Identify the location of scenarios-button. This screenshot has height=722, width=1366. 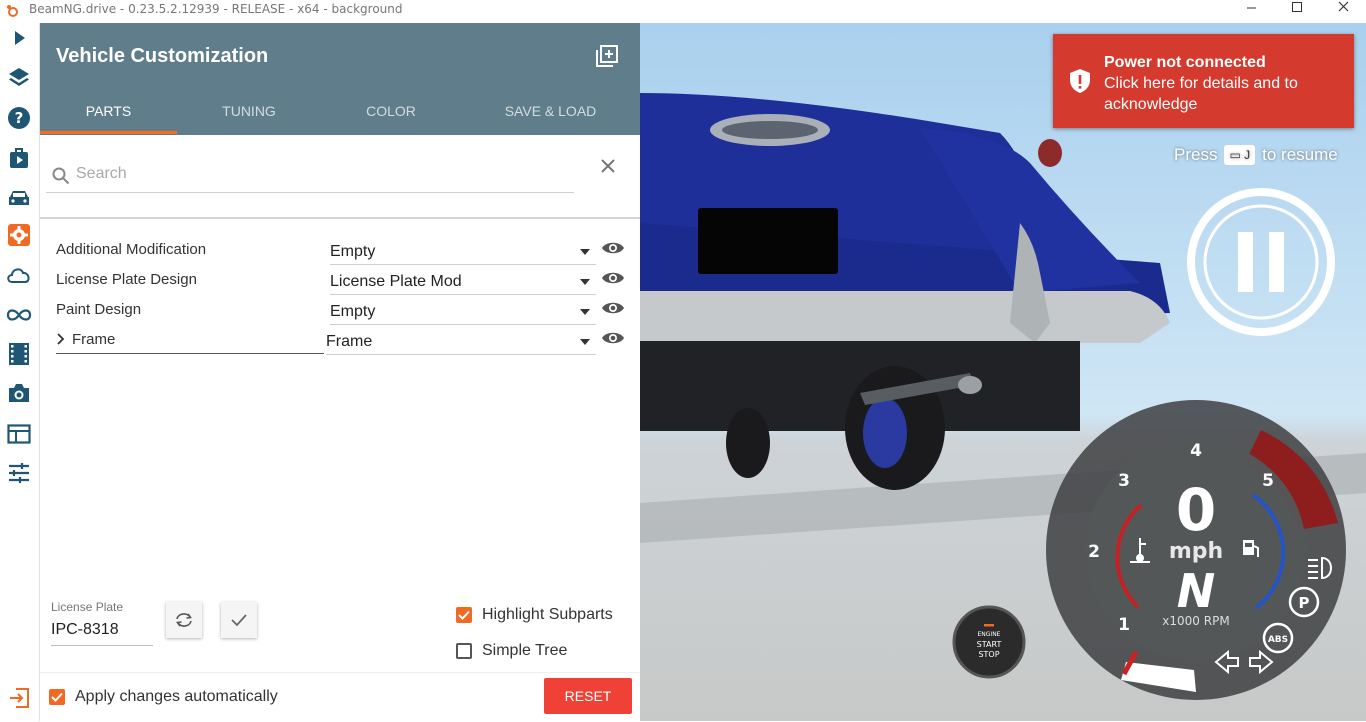
(19, 158).